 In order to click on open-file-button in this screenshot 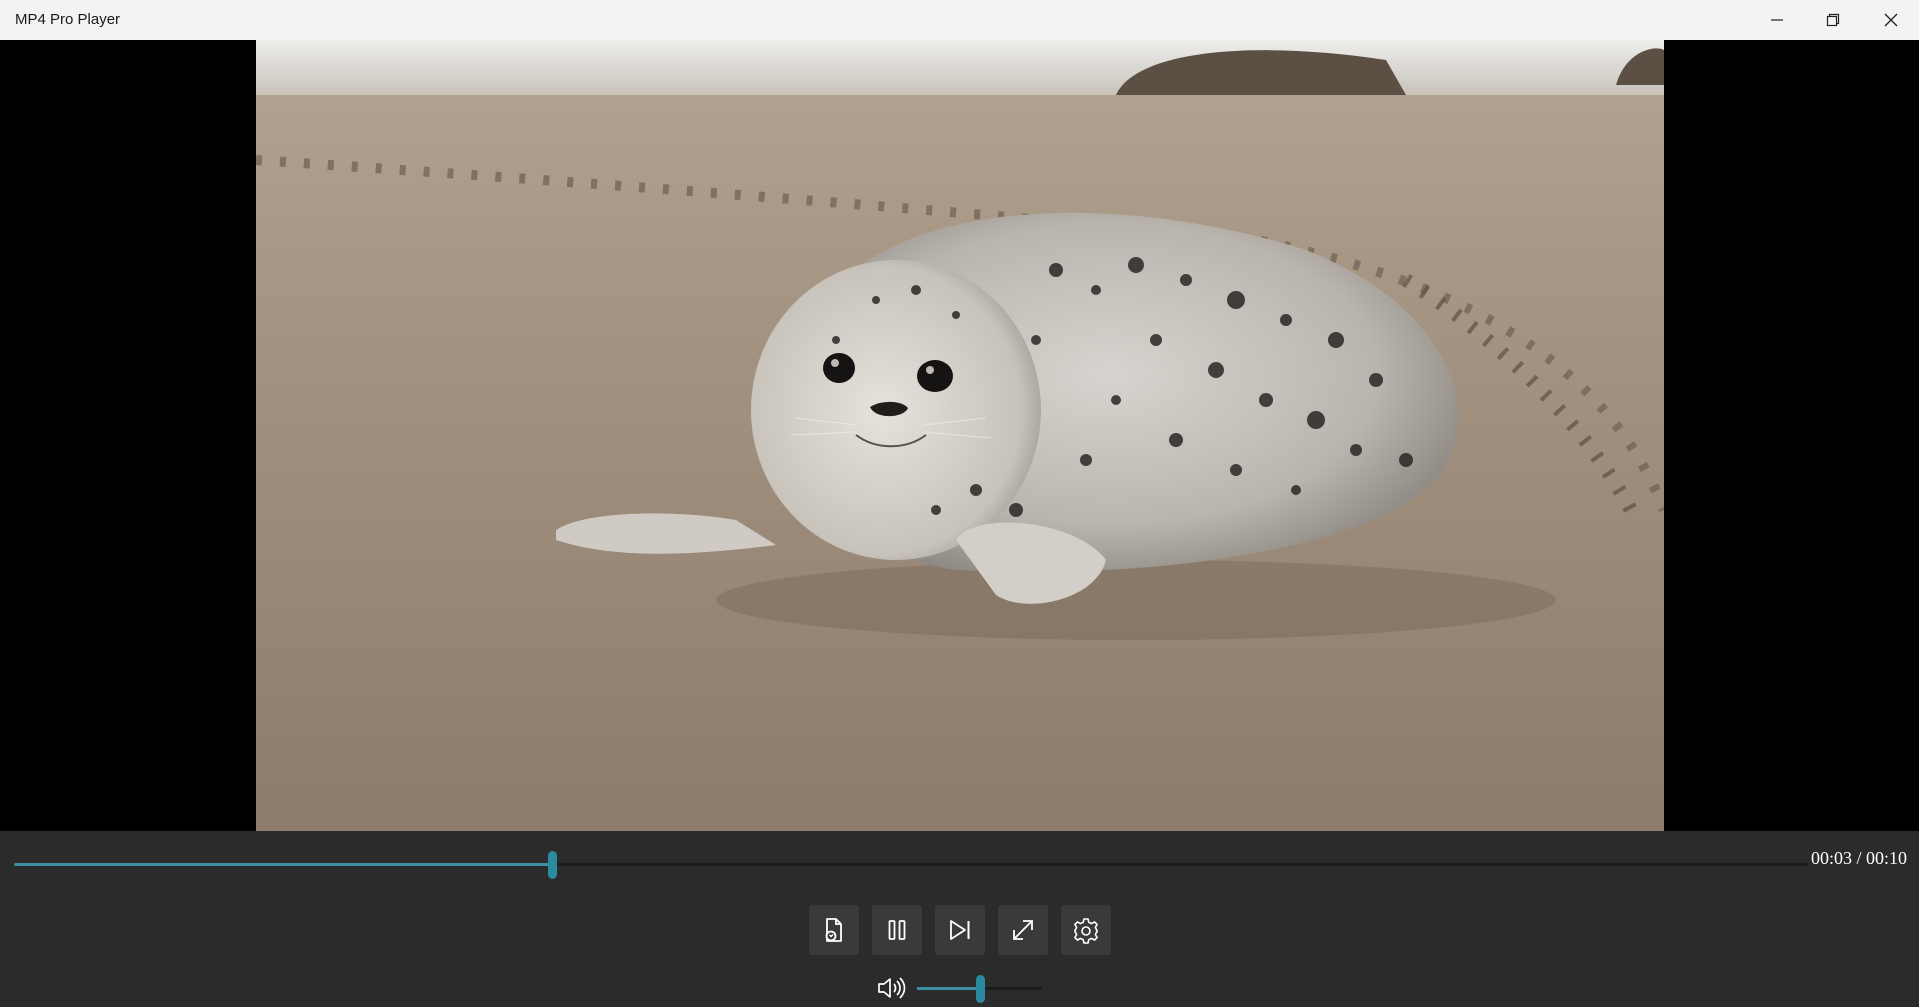, I will do `click(834, 930)`.